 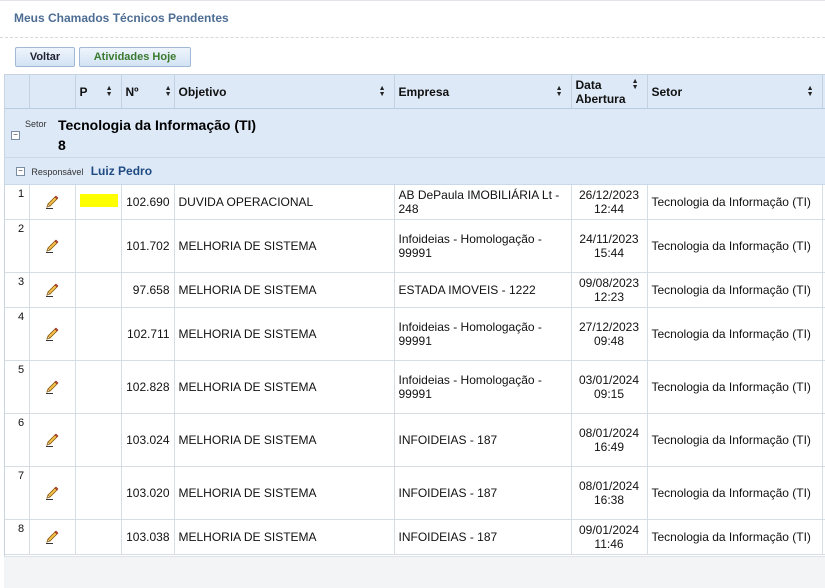 What do you see at coordinates (148, 202) in the screenshot?
I see `ticket-number: 102.690` at bounding box center [148, 202].